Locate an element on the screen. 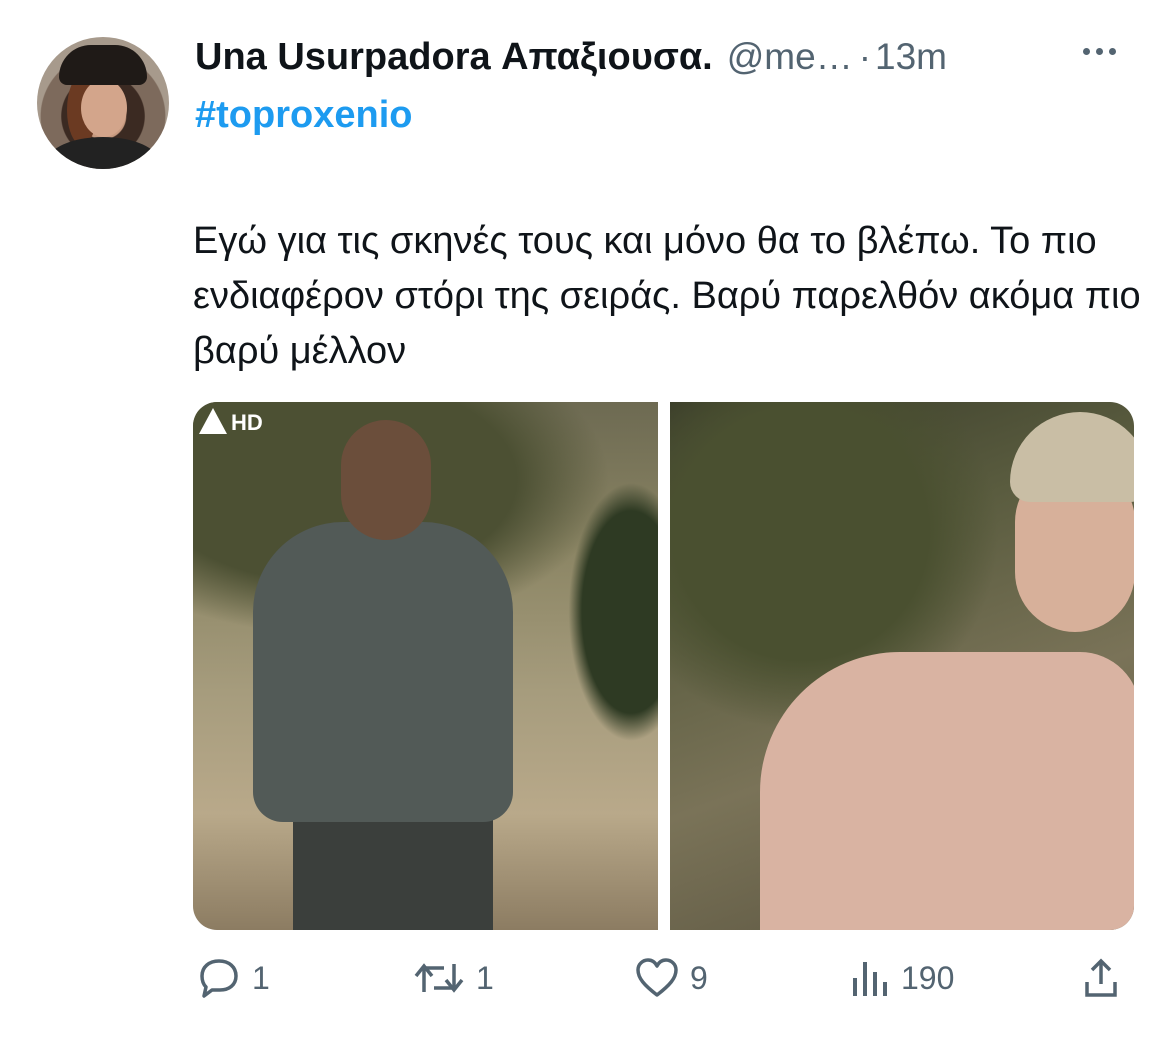  share-button is located at coordinates (1101, 978).